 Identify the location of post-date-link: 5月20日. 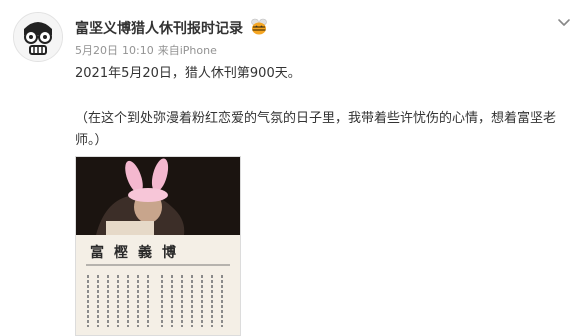
(96, 50).